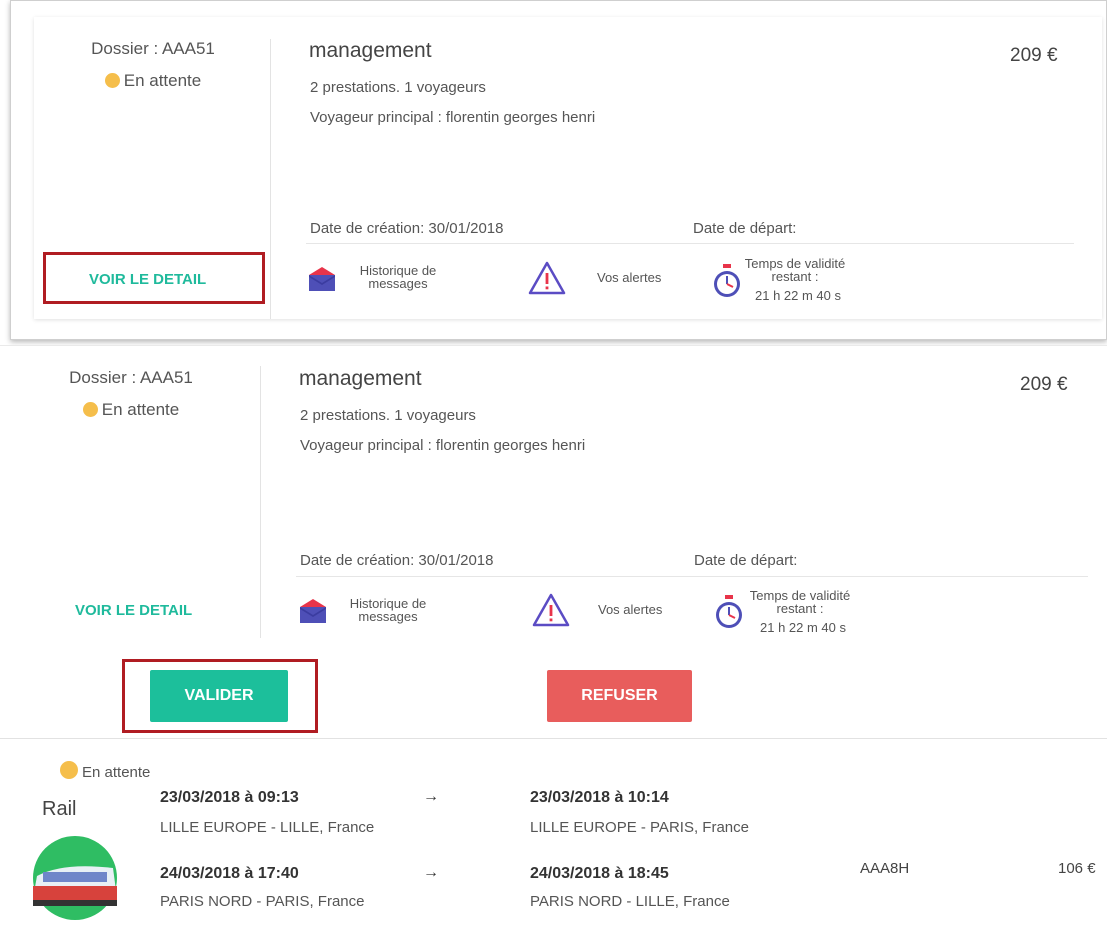 Image resolution: width=1107 pixels, height=925 pixels. Describe the element at coordinates (1077, 868) in the screenshot. I see `segment-price: 106 €` at that location.